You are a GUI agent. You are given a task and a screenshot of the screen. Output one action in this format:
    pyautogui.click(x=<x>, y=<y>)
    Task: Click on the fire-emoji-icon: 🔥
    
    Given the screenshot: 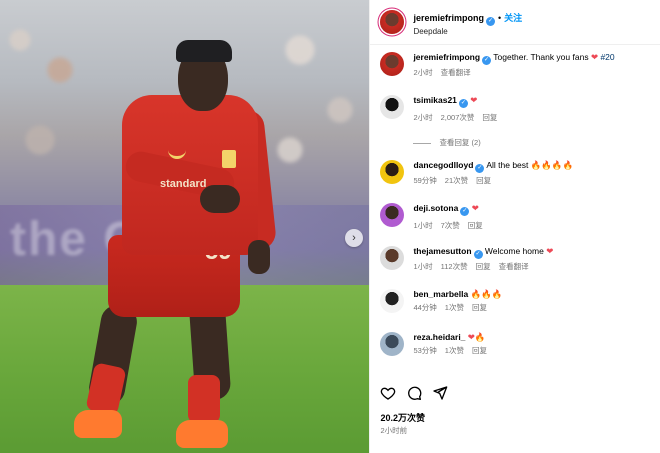 What is the action you would take?
    pyautogui.click(x=480, y=337)
    